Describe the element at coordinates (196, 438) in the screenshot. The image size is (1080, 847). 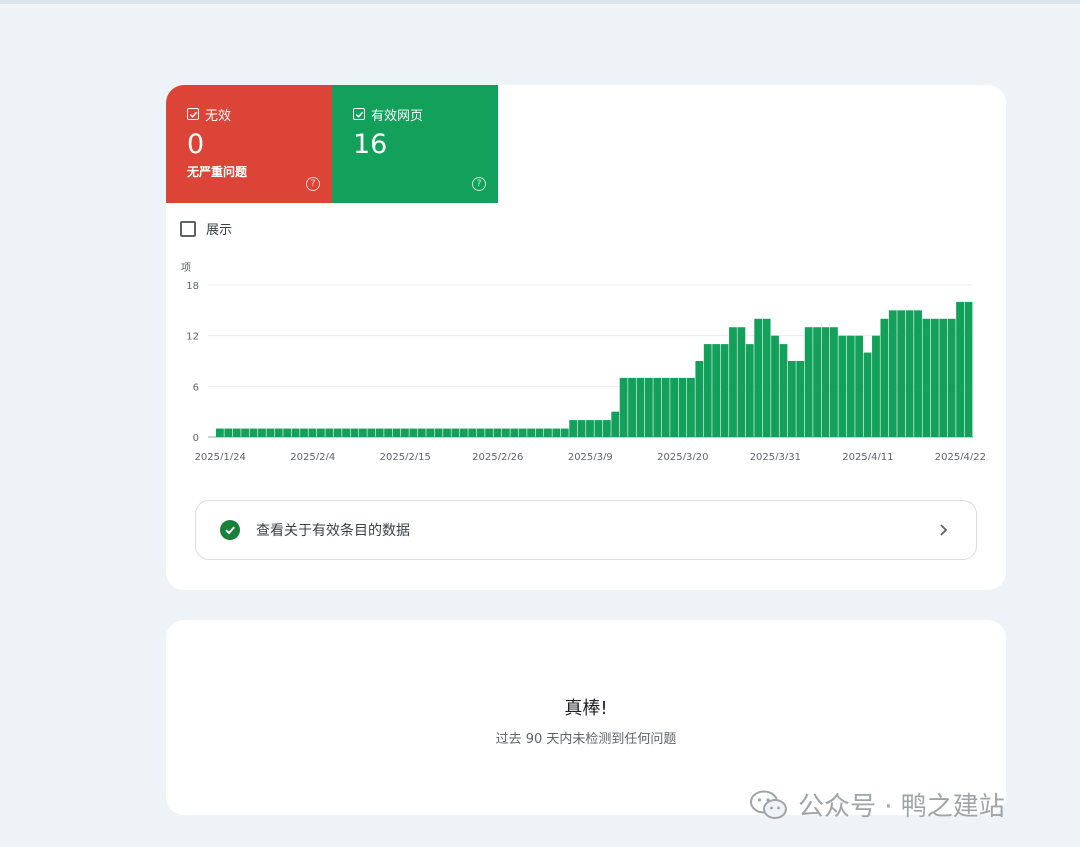
I see `y-tick-label: 0` at that location.